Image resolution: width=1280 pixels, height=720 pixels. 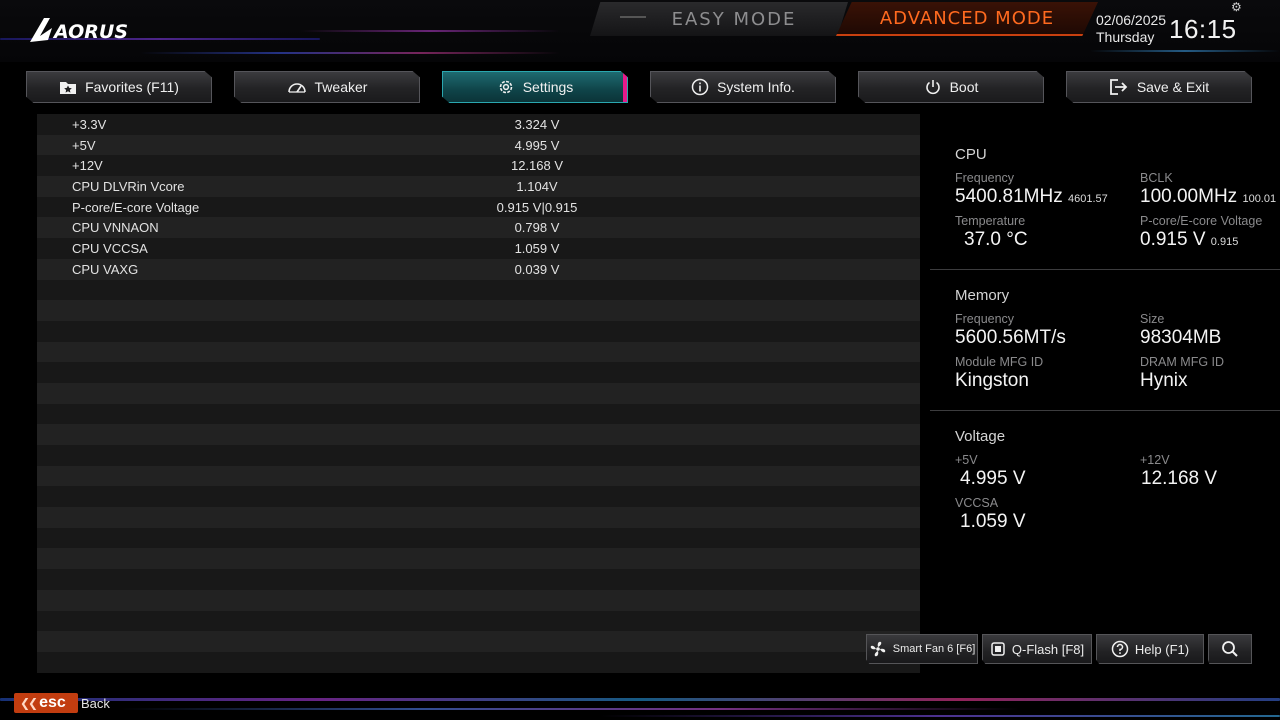 What do you see at coordinates (966, 460) in the screenshot?
I see `v5-label: +5V` at bounding box center [966, 460].